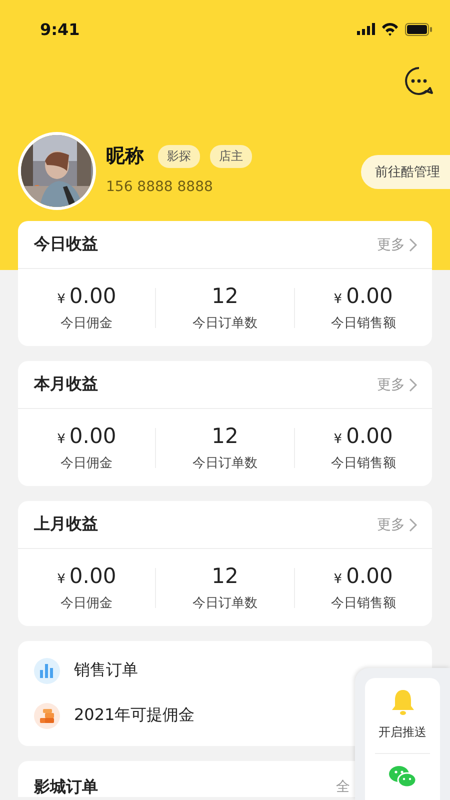 The height and width of the screenshot is (800, 450). I want to click on card-title: 本月收益, so click(66, 384).